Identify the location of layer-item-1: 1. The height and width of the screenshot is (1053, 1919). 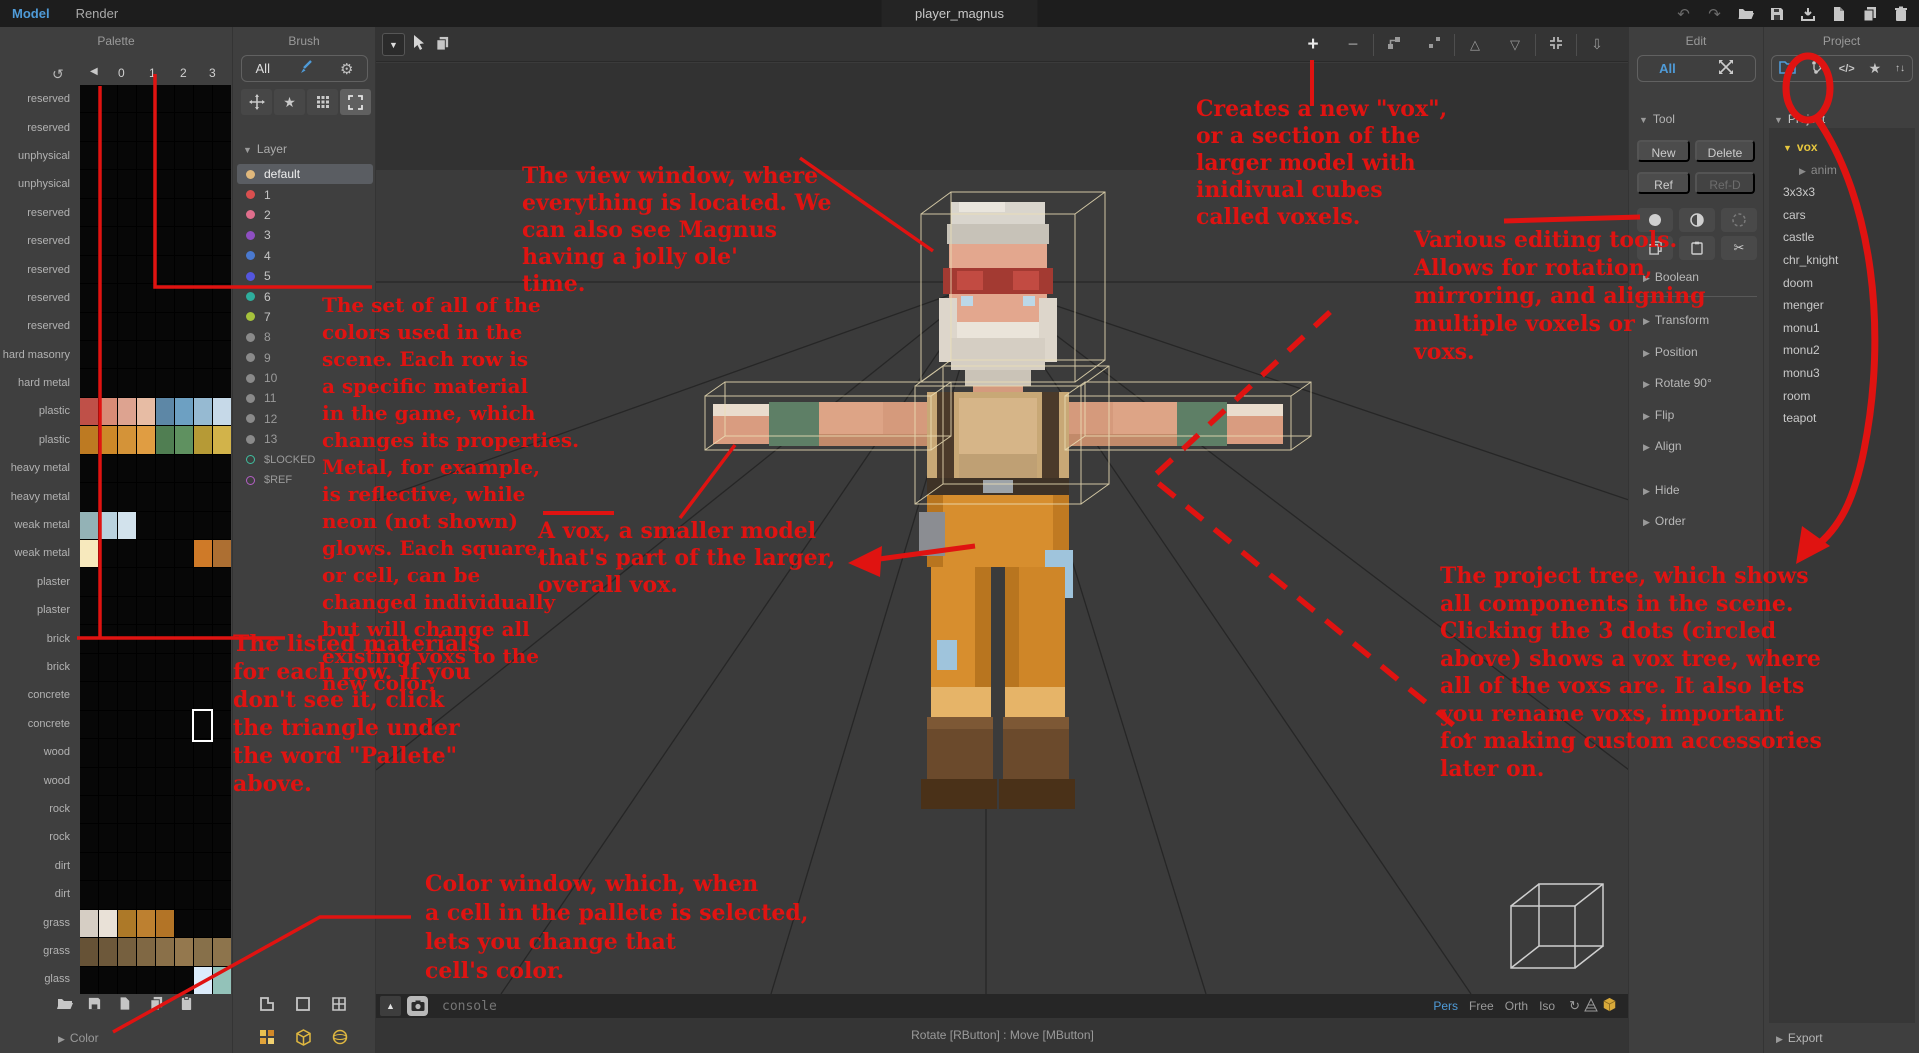
(305, 194).